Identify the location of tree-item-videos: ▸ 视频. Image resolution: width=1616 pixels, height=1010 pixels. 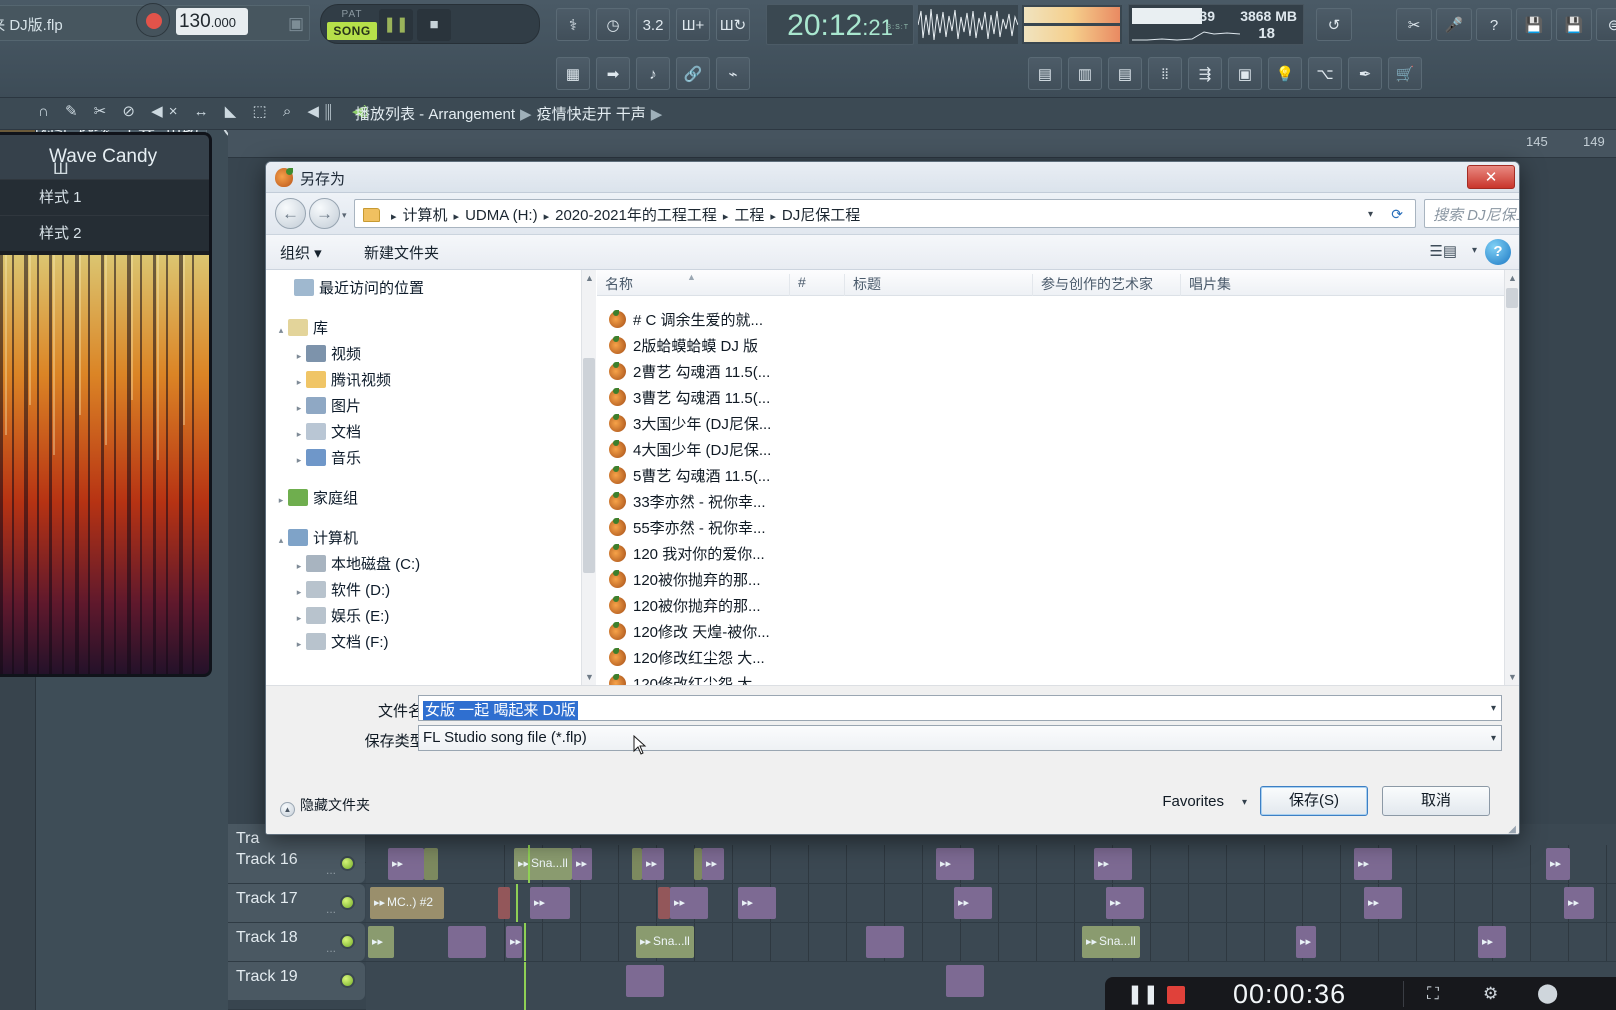
(430, 355).